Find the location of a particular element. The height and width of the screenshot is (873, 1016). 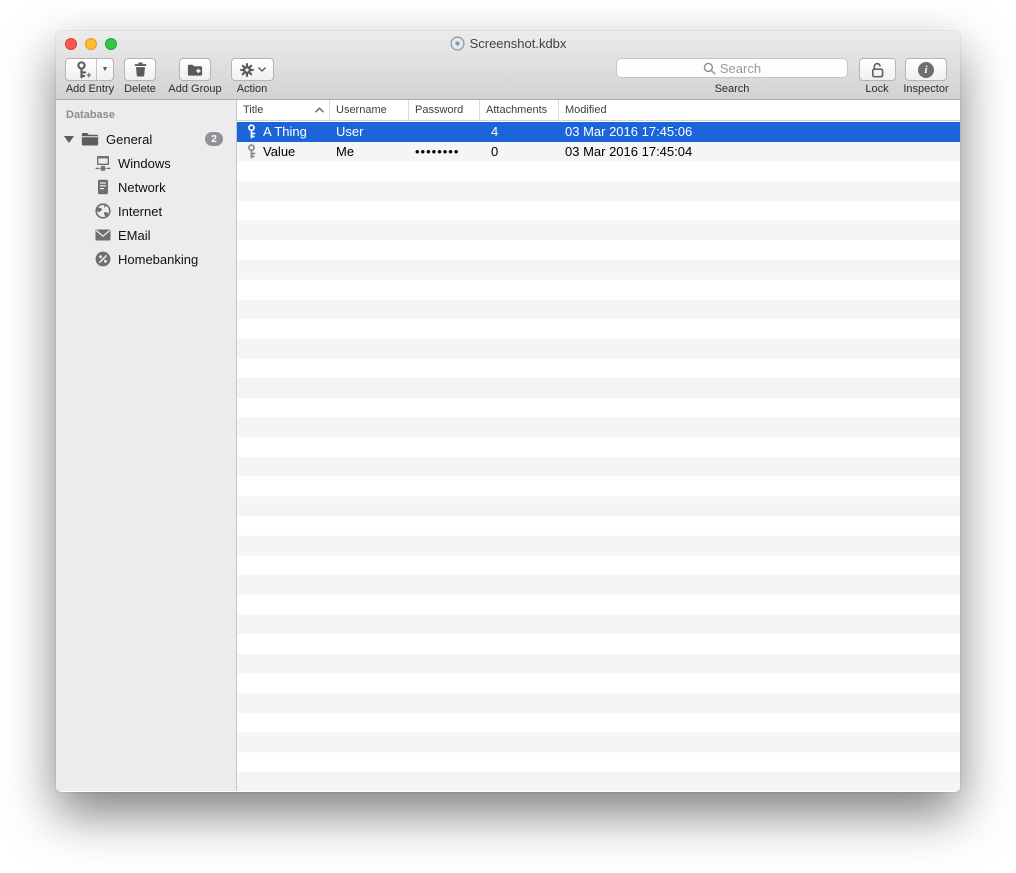

action-label: Action is located at coordinates (252, 89).